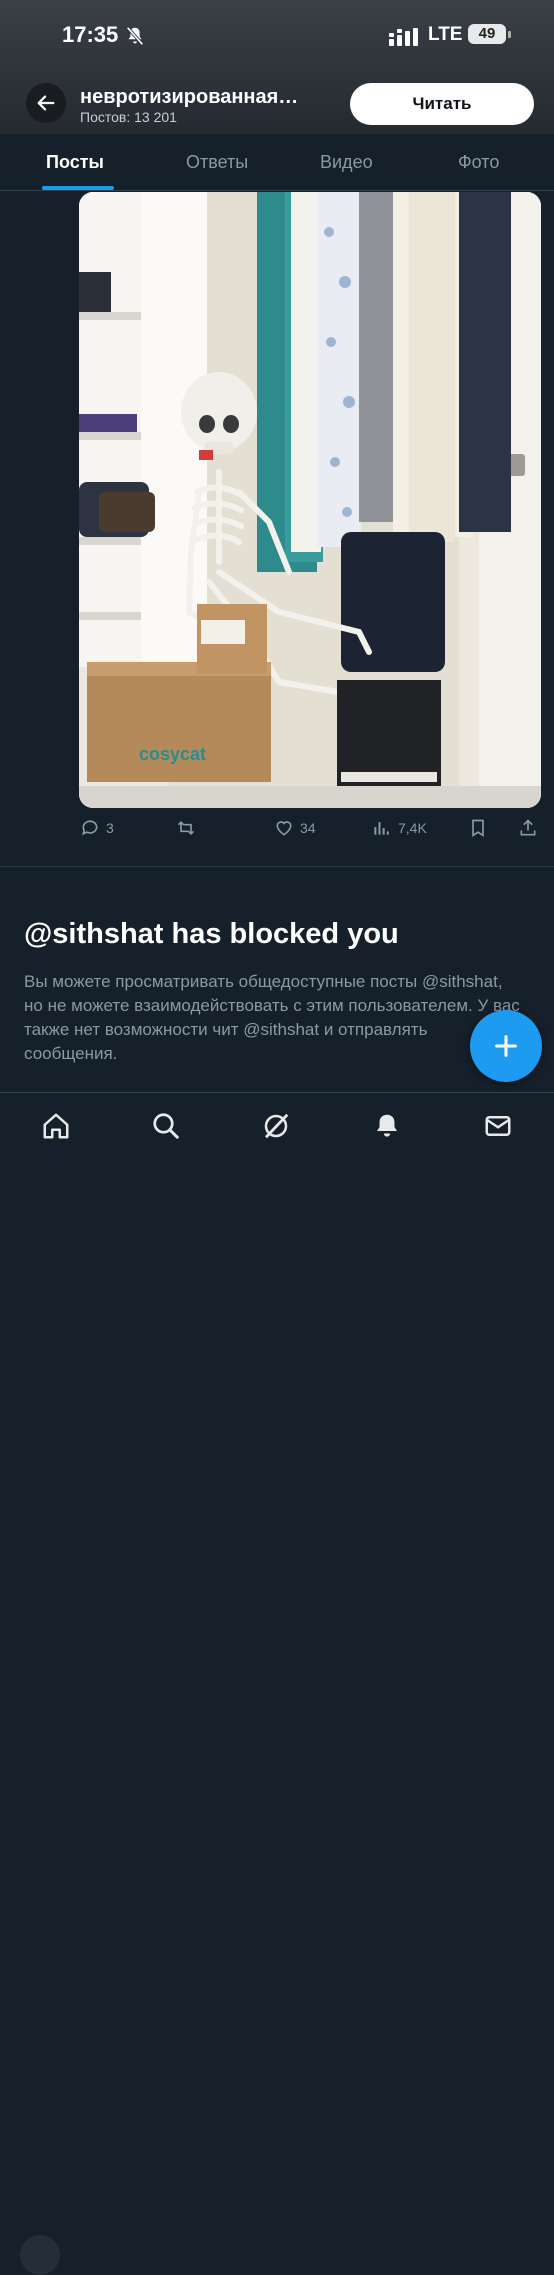  I want to click on retweet-button, so click(189, 828).